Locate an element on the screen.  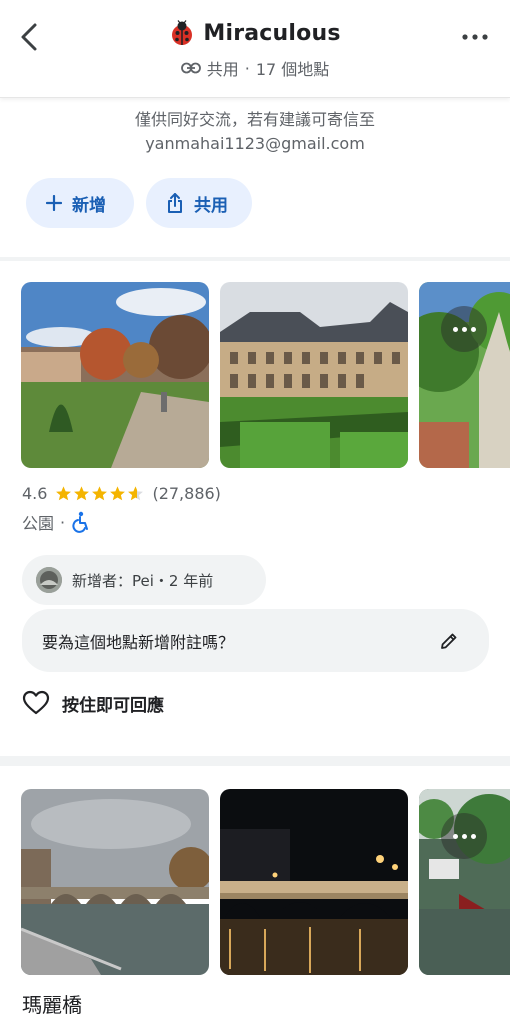
more-button is located at coordinates (475, 37).